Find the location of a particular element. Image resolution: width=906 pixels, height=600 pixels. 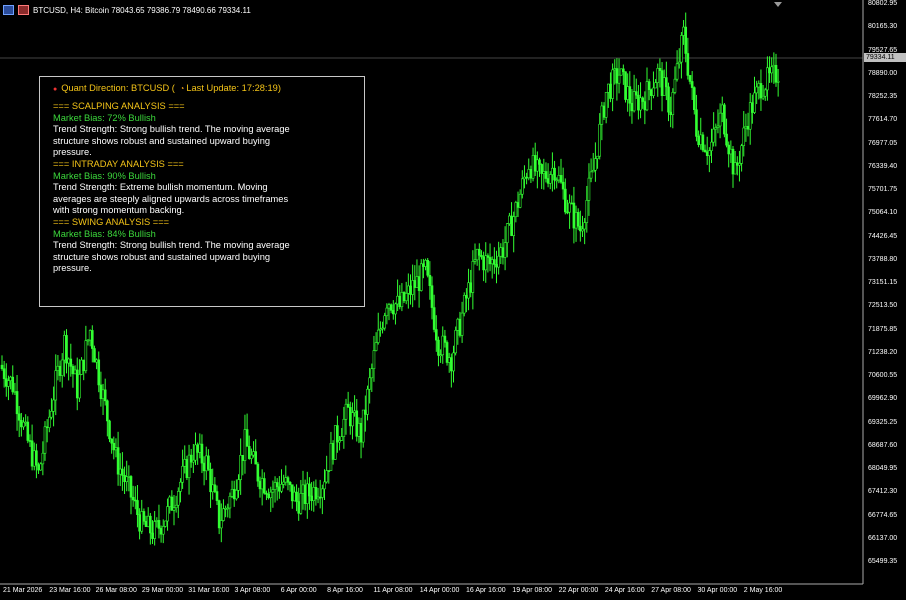

price-tick-label: 73151.15 is located at coordinates (883, 282).